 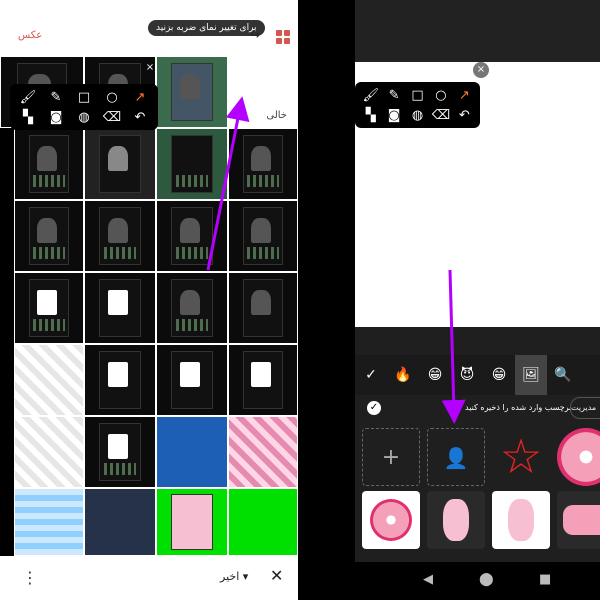 I want to click on view-tooltip: برای تغییر نمای ضربه بزنید, so click(x=206, y=28).